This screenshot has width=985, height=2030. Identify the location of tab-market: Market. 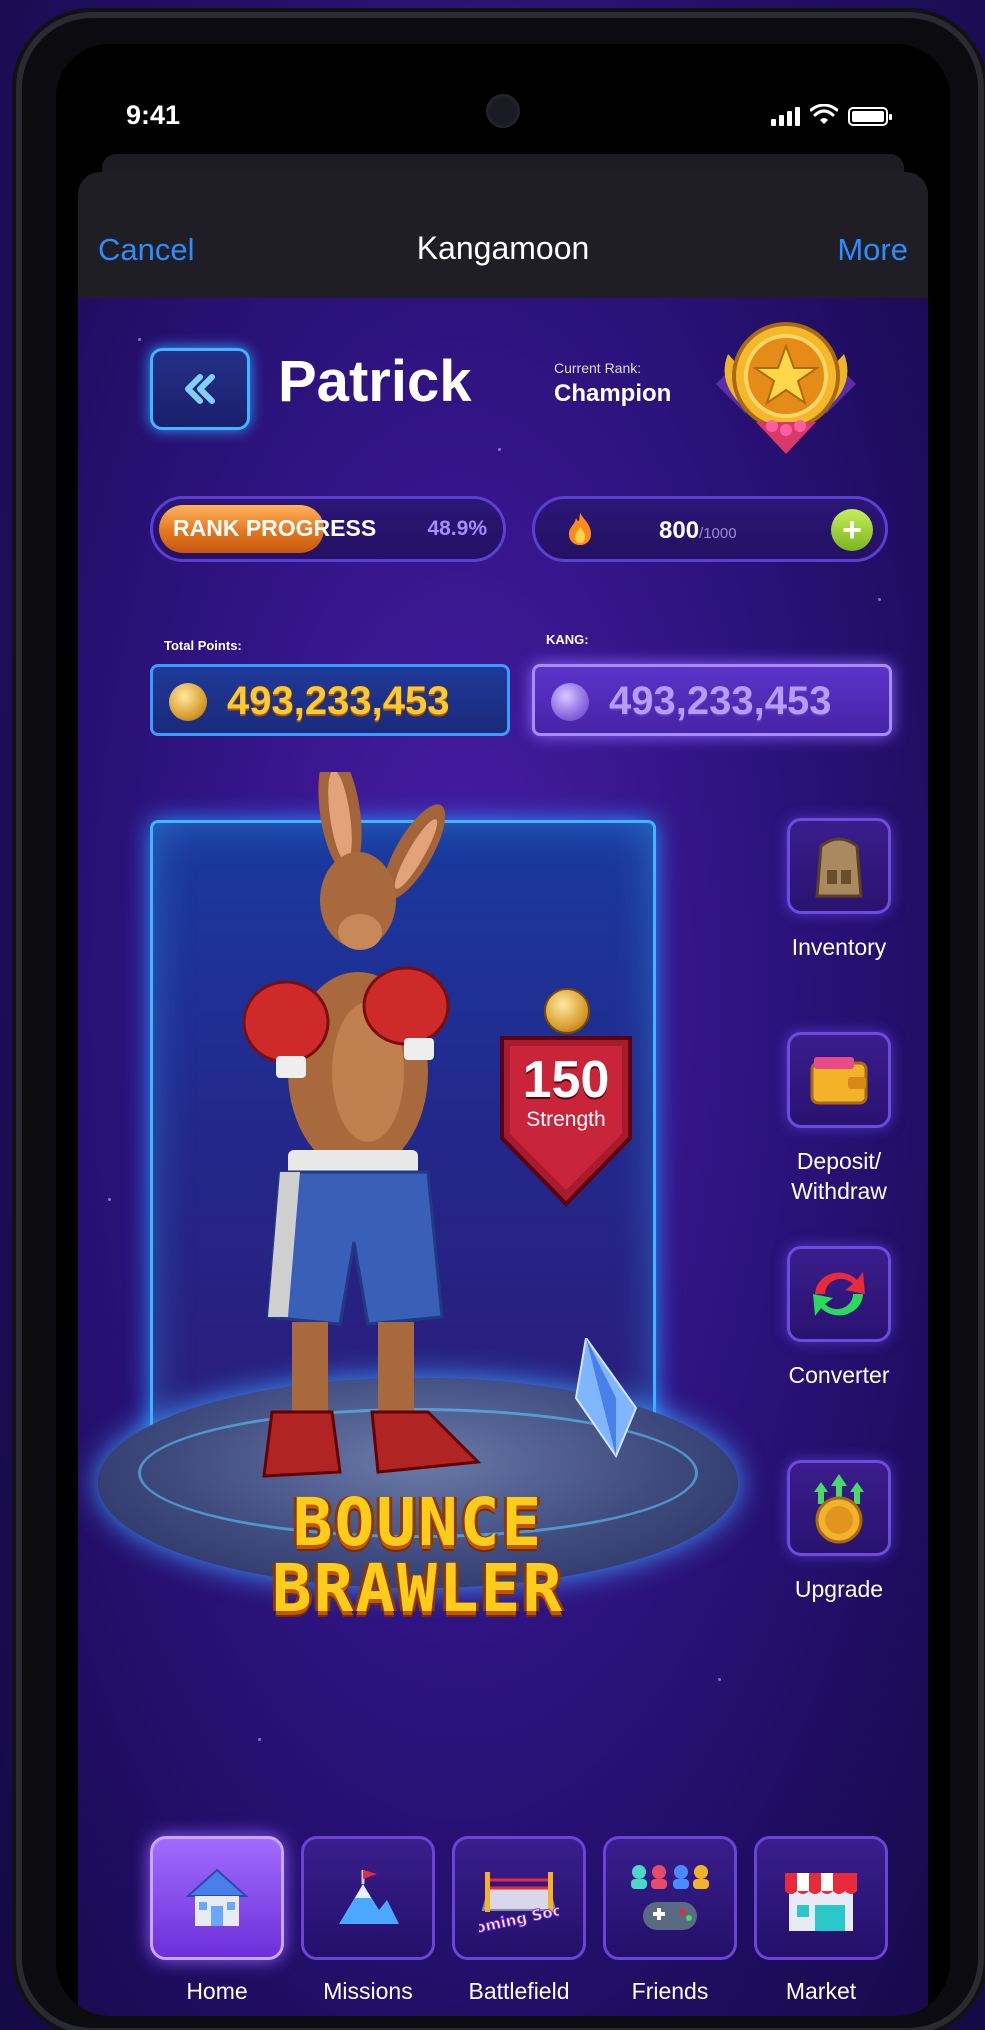
(821, 1920).